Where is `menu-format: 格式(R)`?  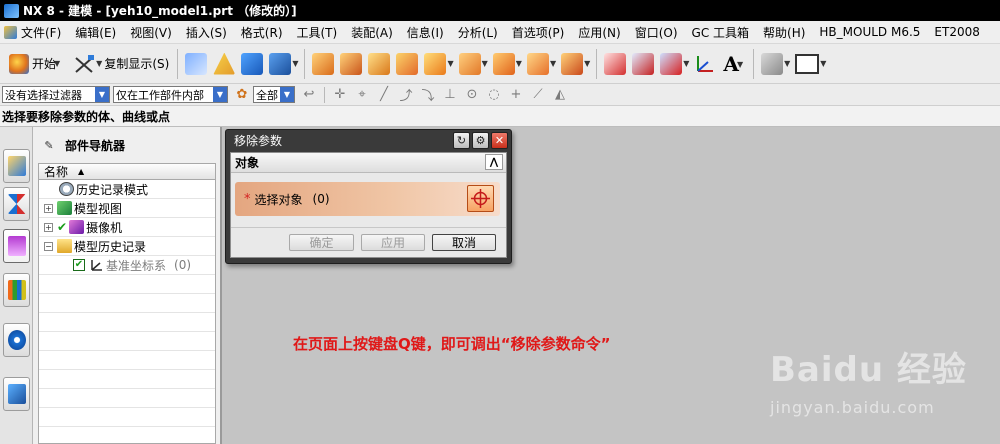
menu-format: 格式(R) is located at coordinates (262, 32).